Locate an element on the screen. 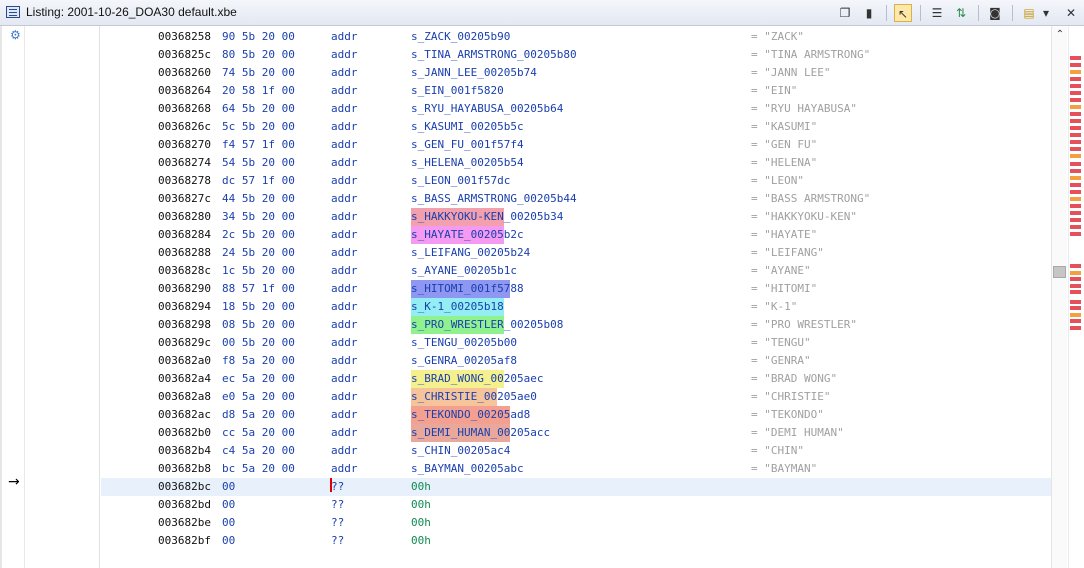 The width and height of the screenshot is (1084, 568). row-address: 003682b0 is located at coordinates (184, 433).